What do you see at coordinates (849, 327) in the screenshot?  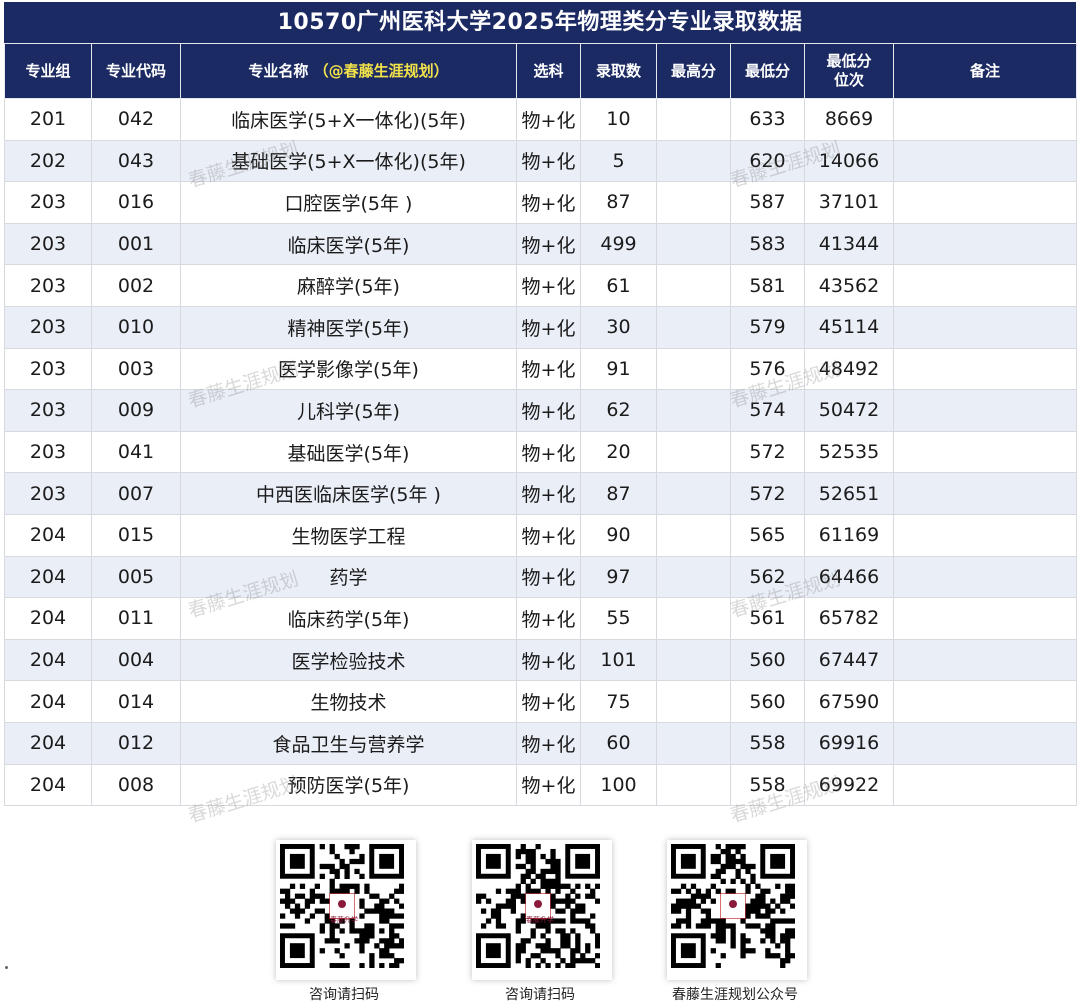 I see `cell-rank: 45114` at bounding box center [849, 327].